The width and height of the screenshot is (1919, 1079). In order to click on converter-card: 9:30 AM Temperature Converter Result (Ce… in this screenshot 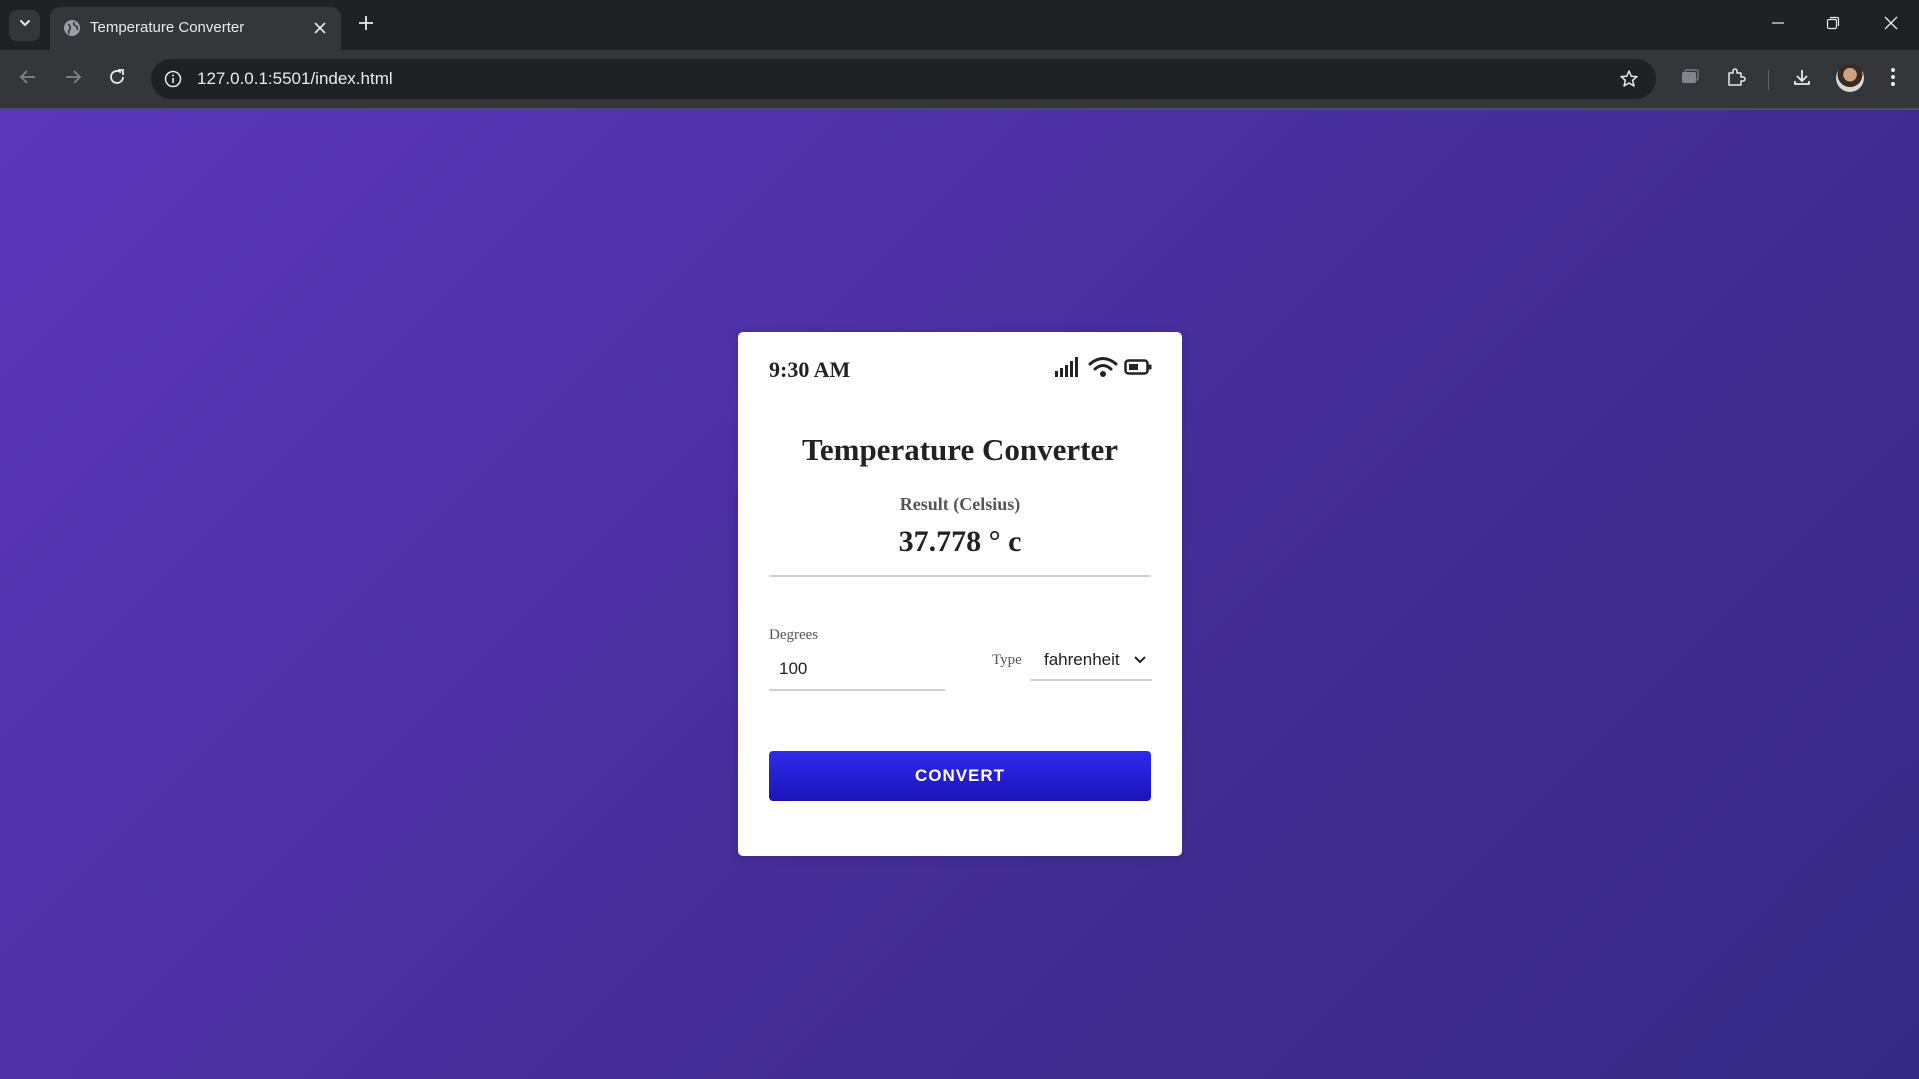, I will do `click(960, 594)`.